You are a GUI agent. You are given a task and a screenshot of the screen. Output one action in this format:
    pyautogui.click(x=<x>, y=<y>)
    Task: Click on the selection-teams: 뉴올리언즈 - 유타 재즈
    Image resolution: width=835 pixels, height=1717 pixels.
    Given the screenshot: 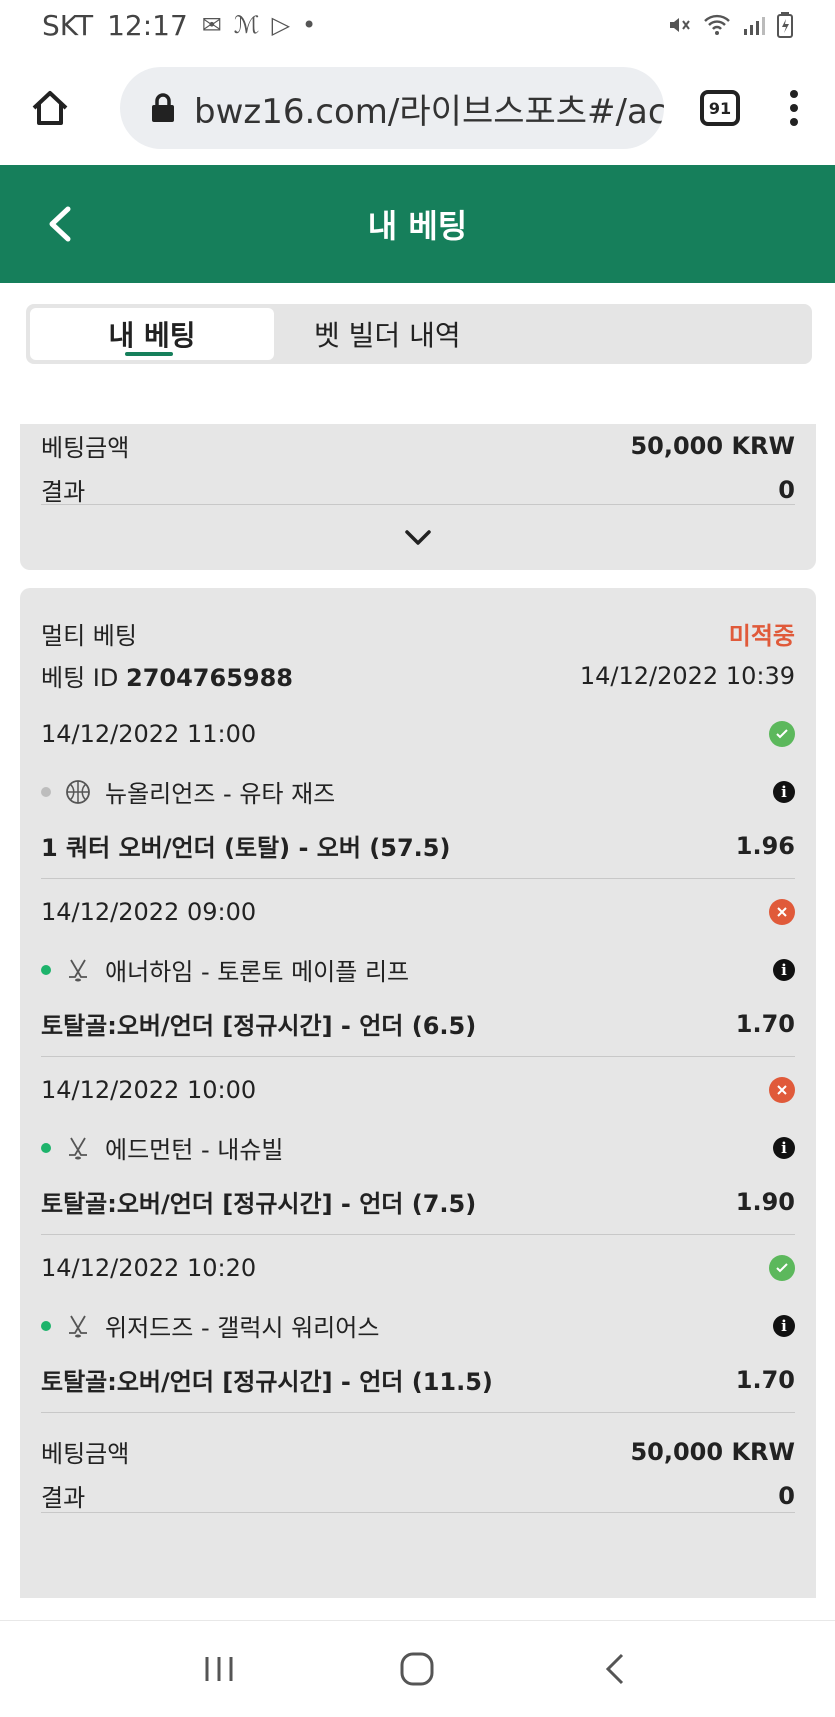 What is the action you would take?
    pyautogui.click(x=188, y=791)
    